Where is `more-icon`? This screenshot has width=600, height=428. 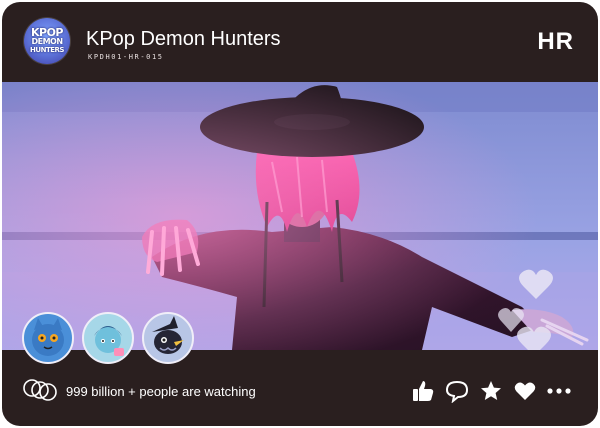
more-icon is located at coordinates (559, 391).